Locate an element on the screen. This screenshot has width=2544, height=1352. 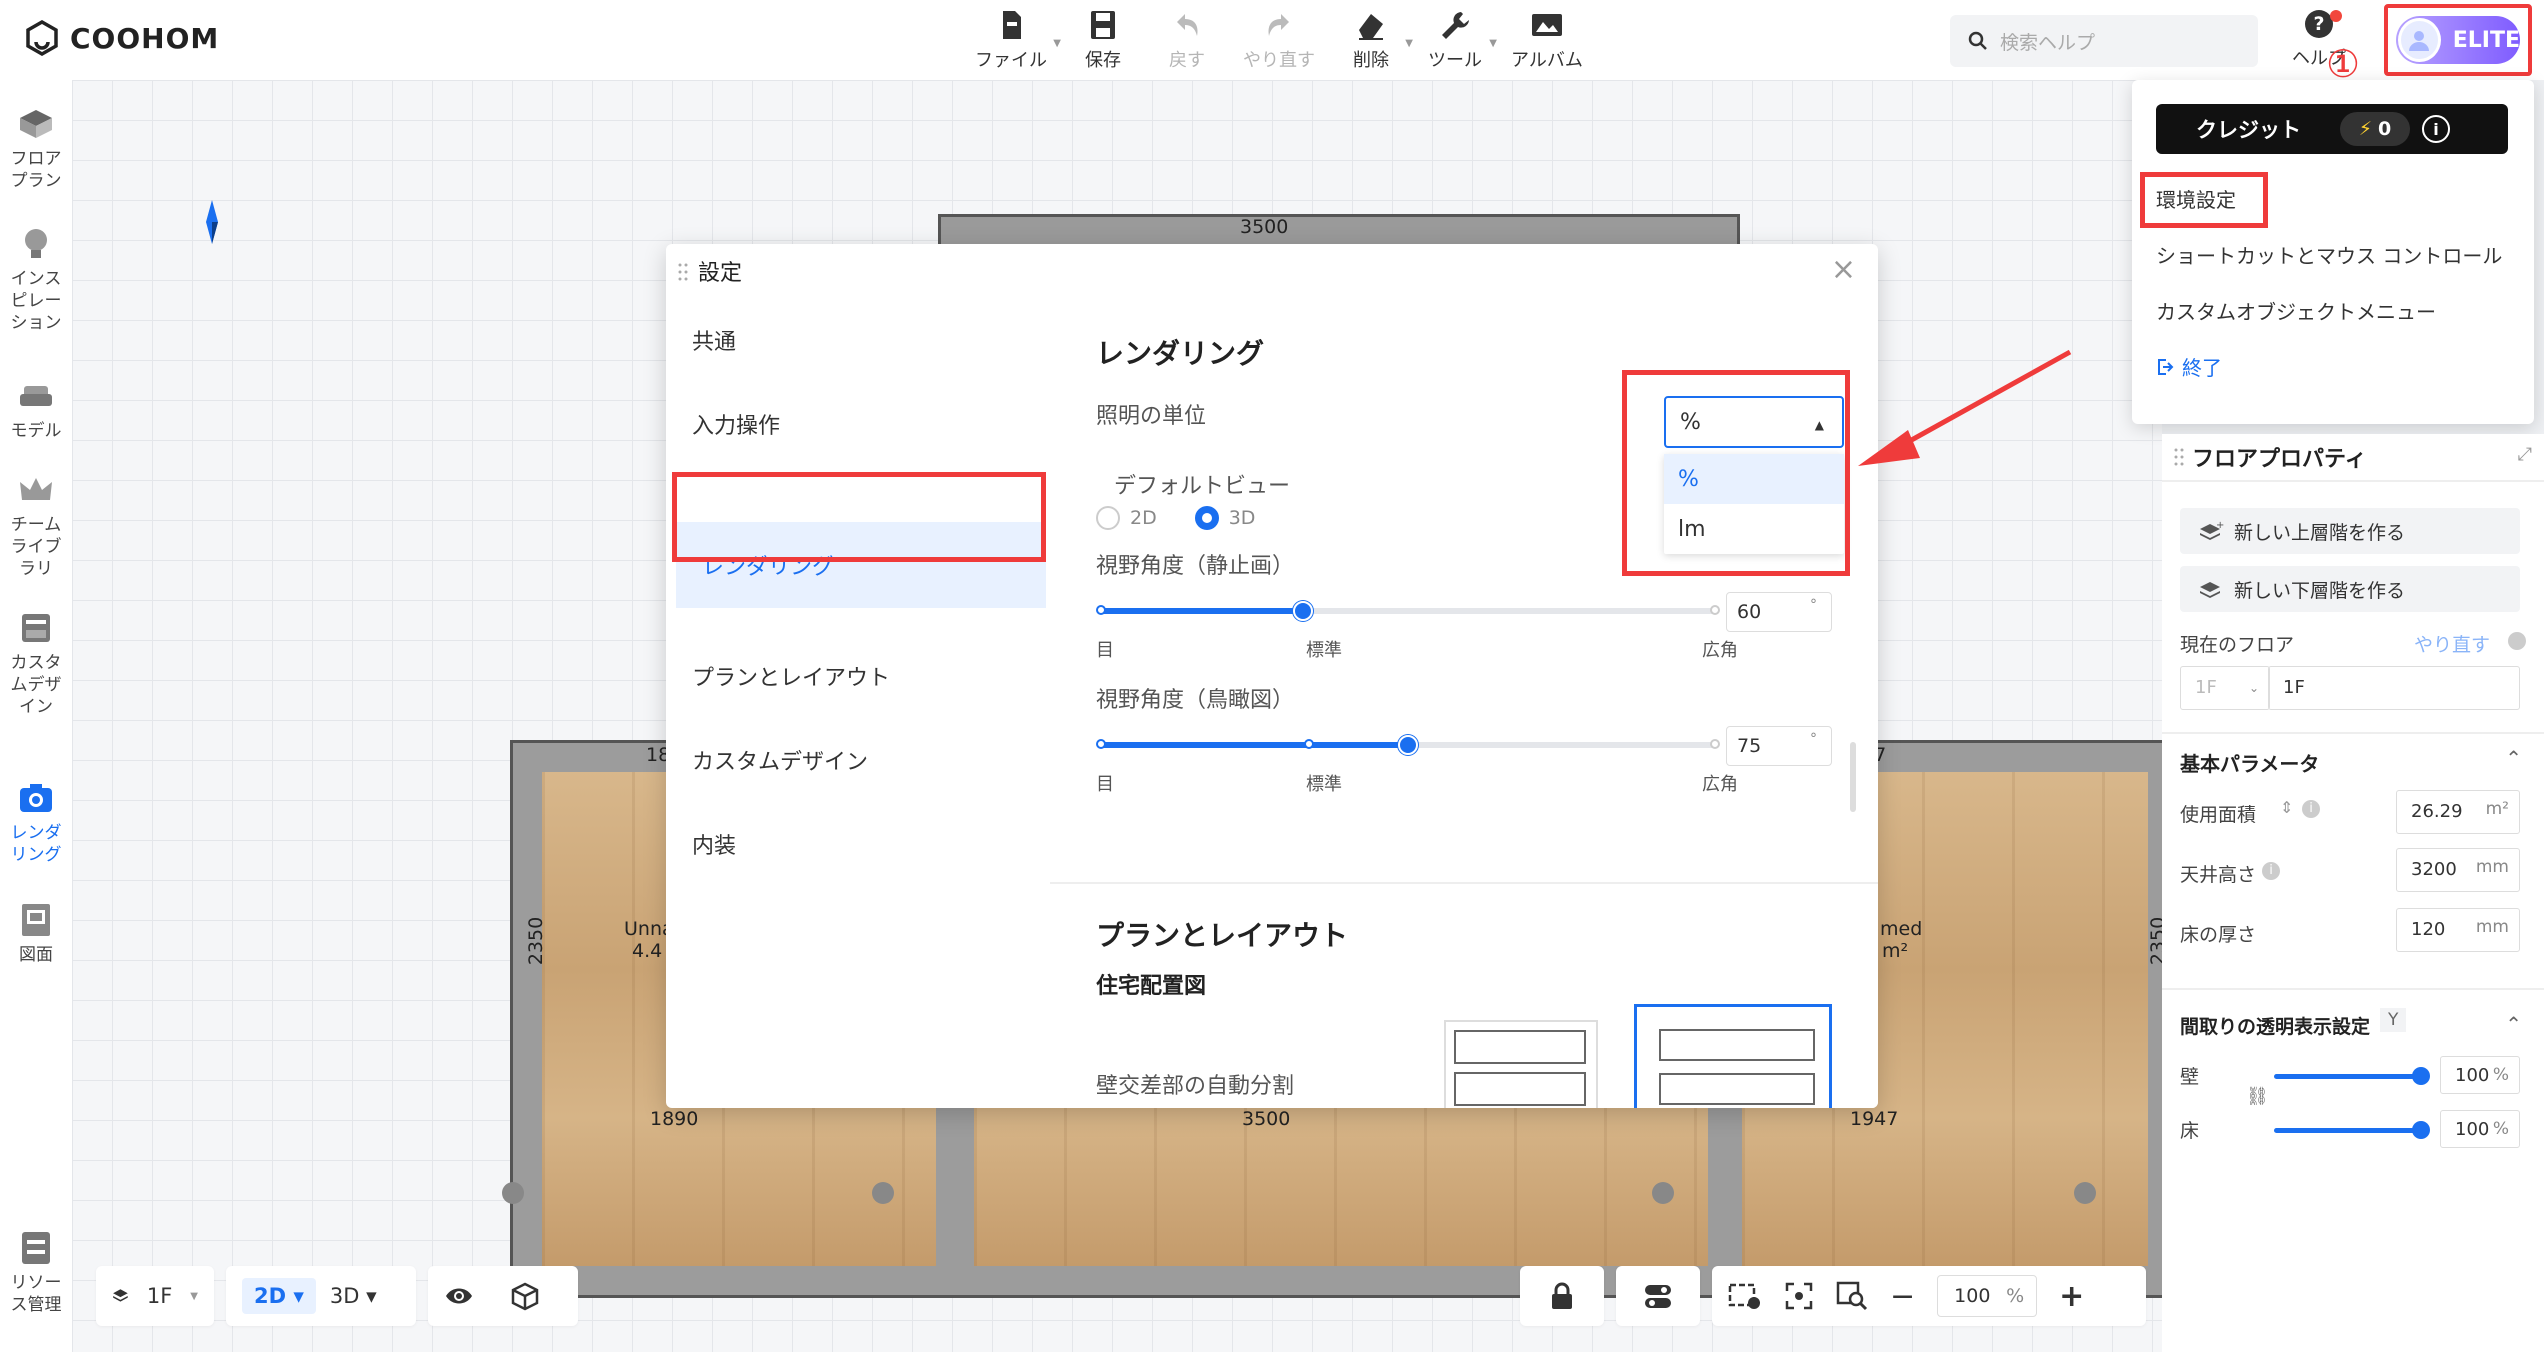
close-icon: × is located at coordinates (1843, 270).